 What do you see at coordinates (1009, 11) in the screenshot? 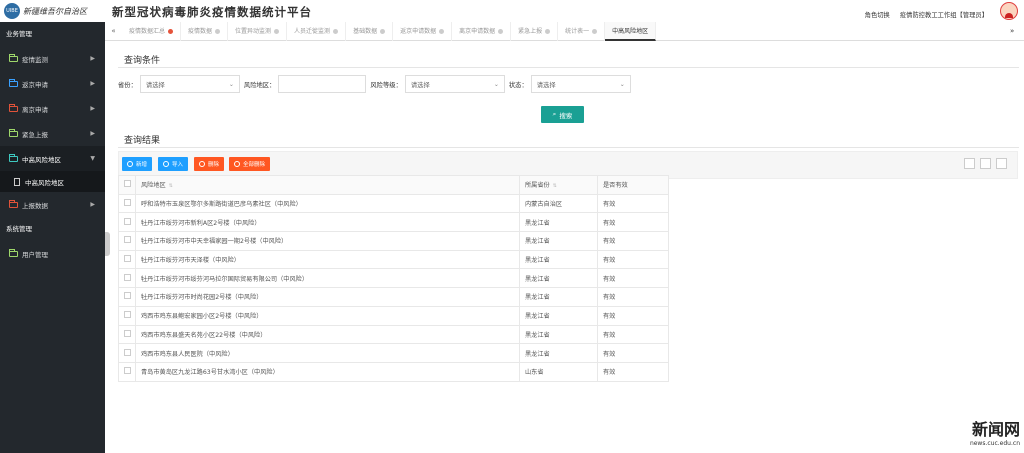
I see `avatar` at bounding box center [1009, 11].